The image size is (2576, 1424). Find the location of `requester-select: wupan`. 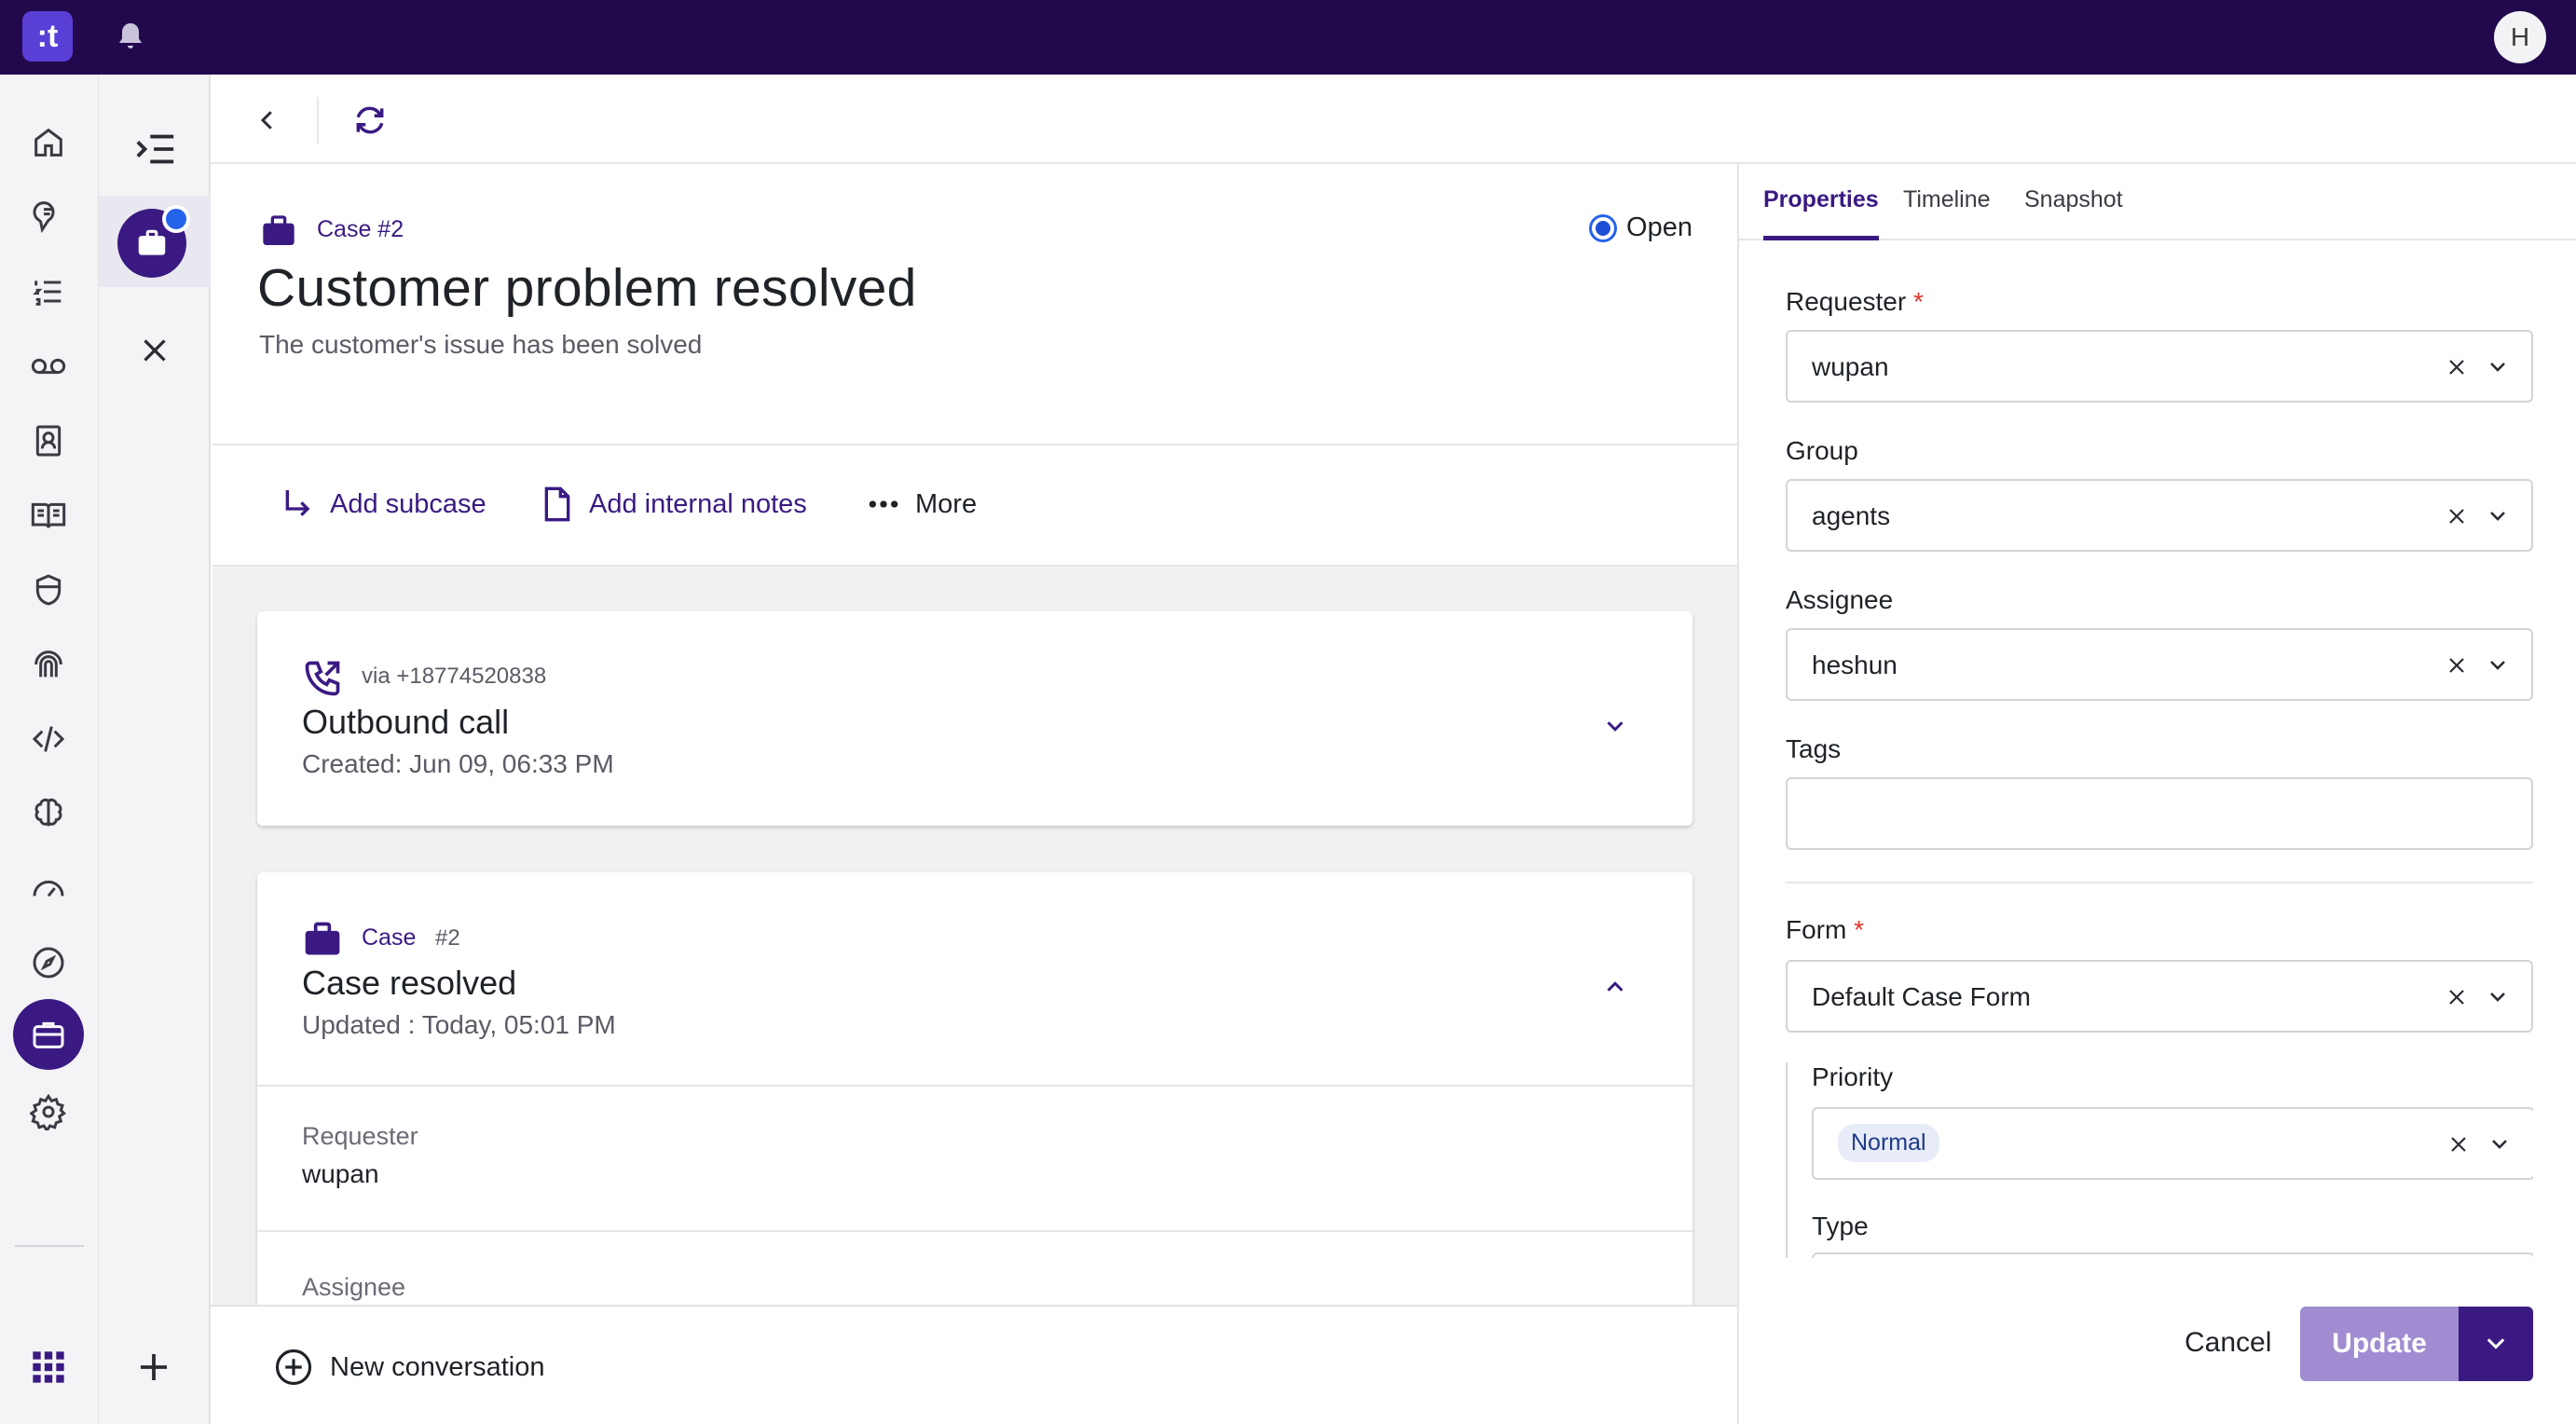

requester-select: wupan is located at coordinates (2159, 366).